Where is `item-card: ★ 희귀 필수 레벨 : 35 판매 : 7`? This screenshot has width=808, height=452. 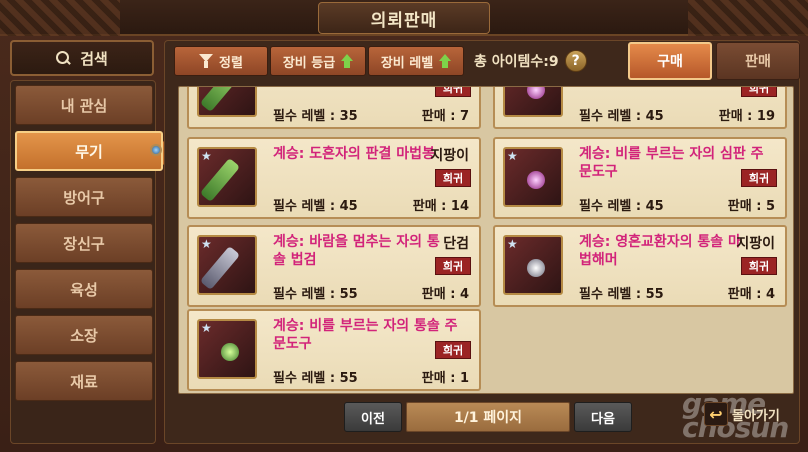 item-card: ★ 희귀 필수 레벨 : 35 판매 : 7 is located at coordinates (334, 108).